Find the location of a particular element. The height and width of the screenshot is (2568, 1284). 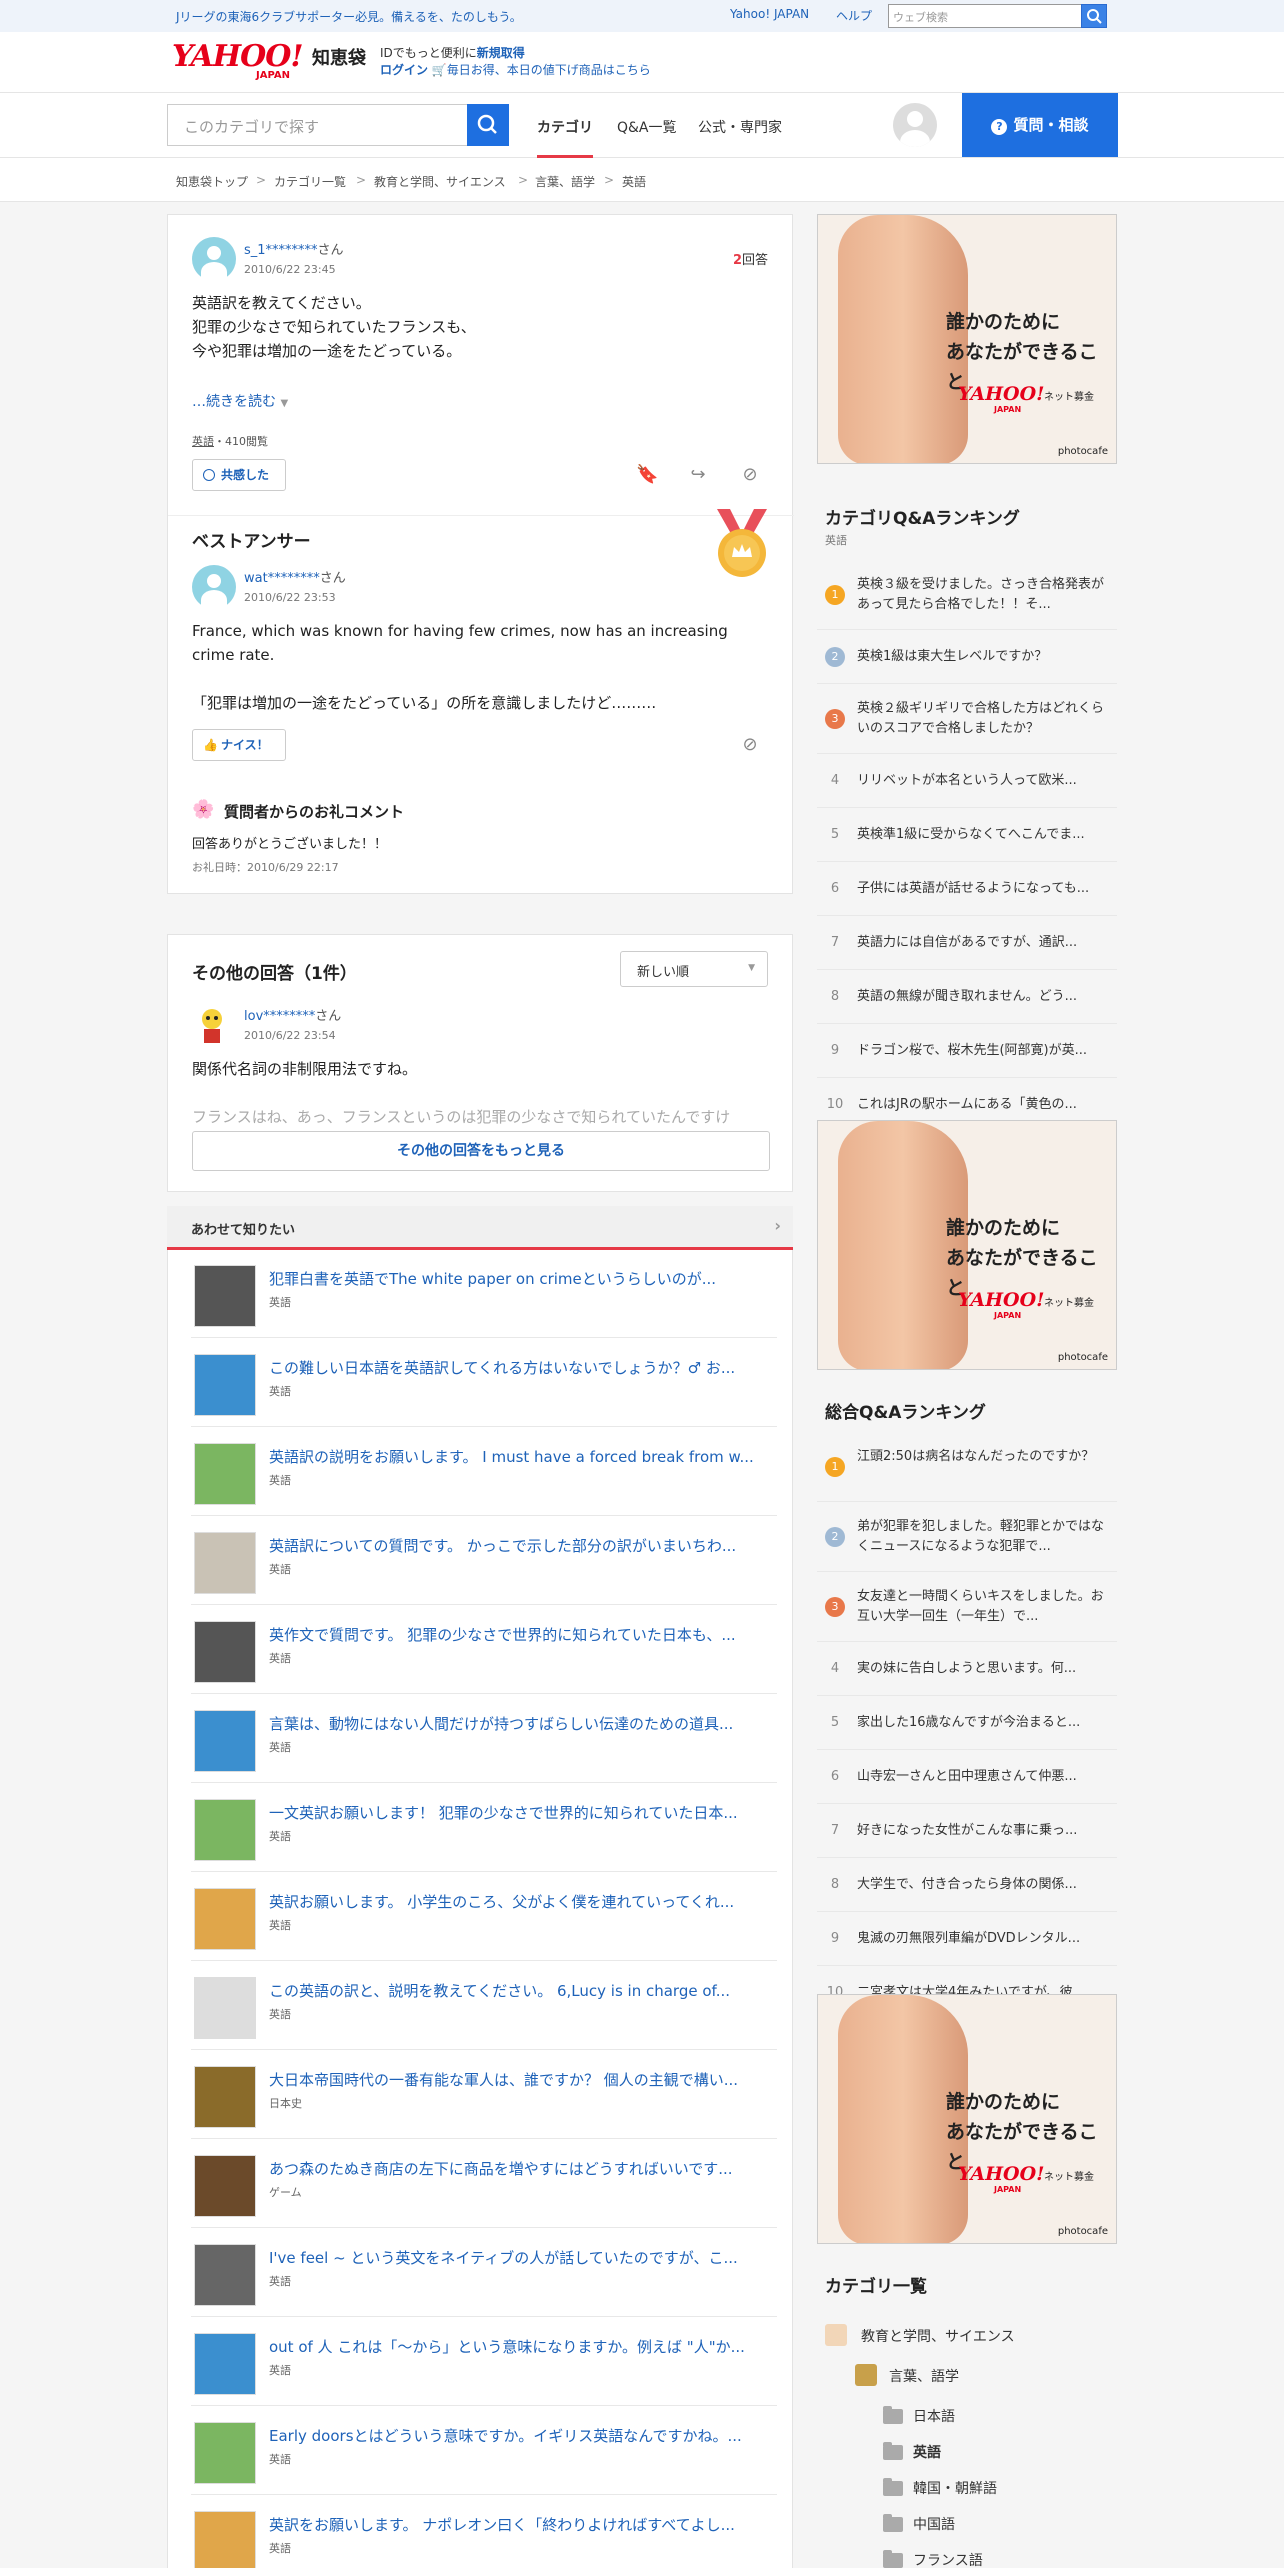

ranking-item: 2 英検1級は東大生レベルですか？ is located at coordinates (967, 657).